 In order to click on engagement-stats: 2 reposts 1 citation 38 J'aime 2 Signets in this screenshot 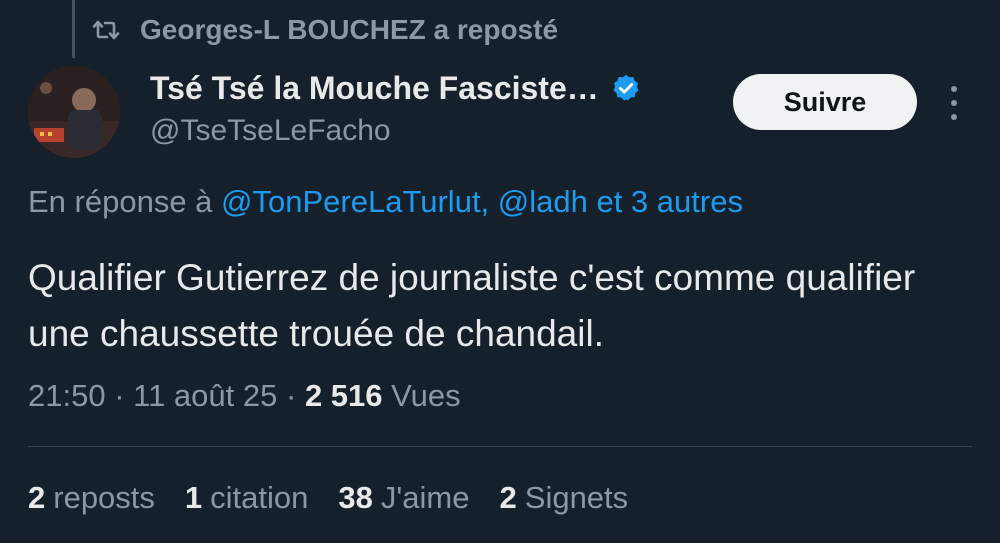, I will do `click(328, 498)`.